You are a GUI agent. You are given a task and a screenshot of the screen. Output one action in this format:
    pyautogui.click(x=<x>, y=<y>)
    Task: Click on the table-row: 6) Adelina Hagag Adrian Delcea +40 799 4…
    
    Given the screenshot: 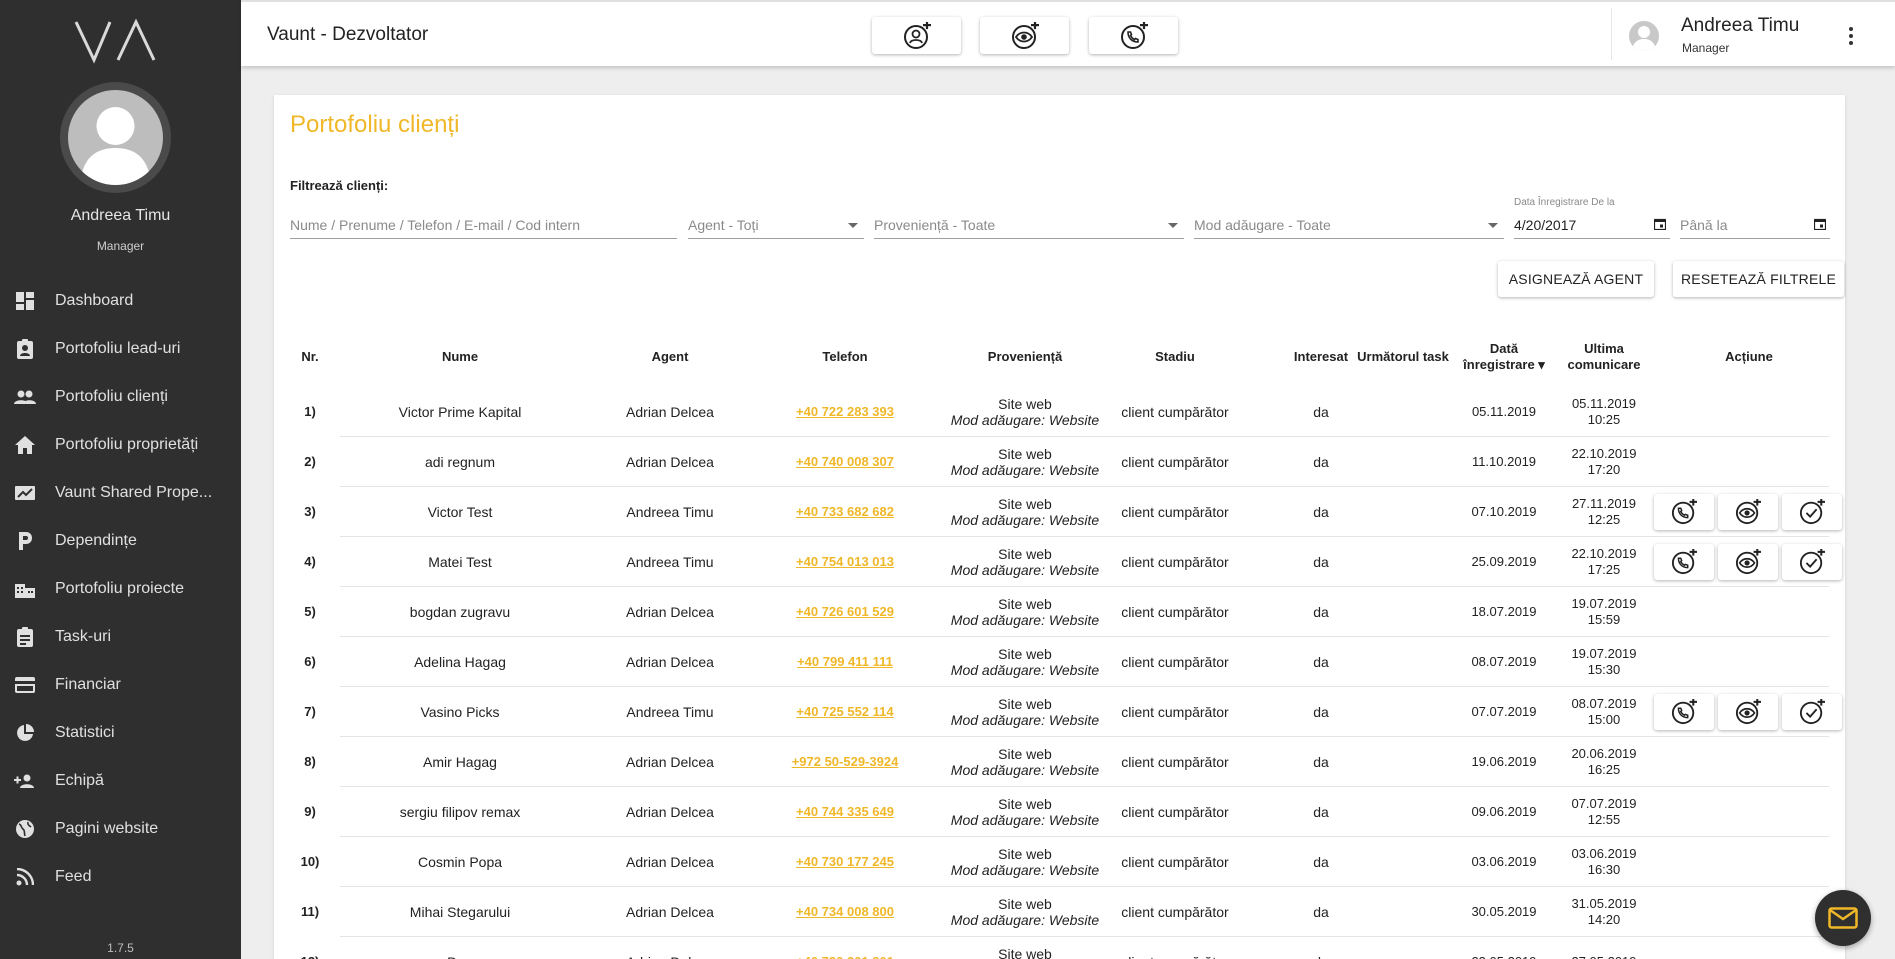 What is the action you would take?
    pyautogui.click(x=1059, y=662)
    